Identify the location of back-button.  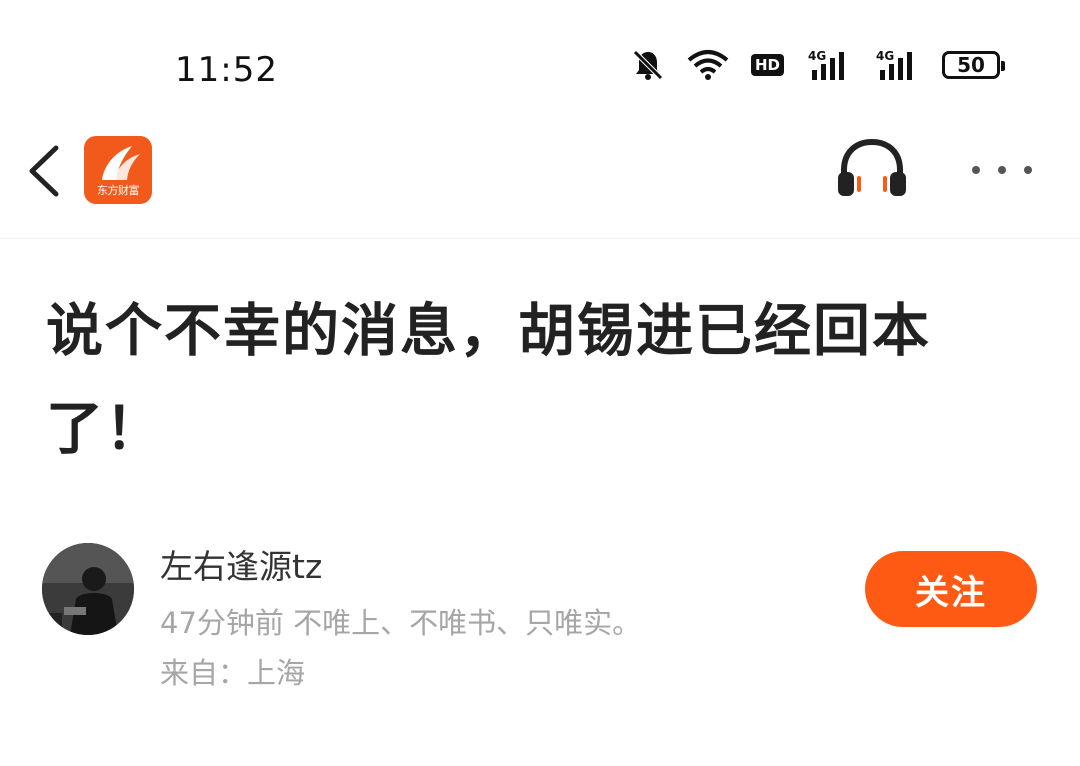
(47, 171).